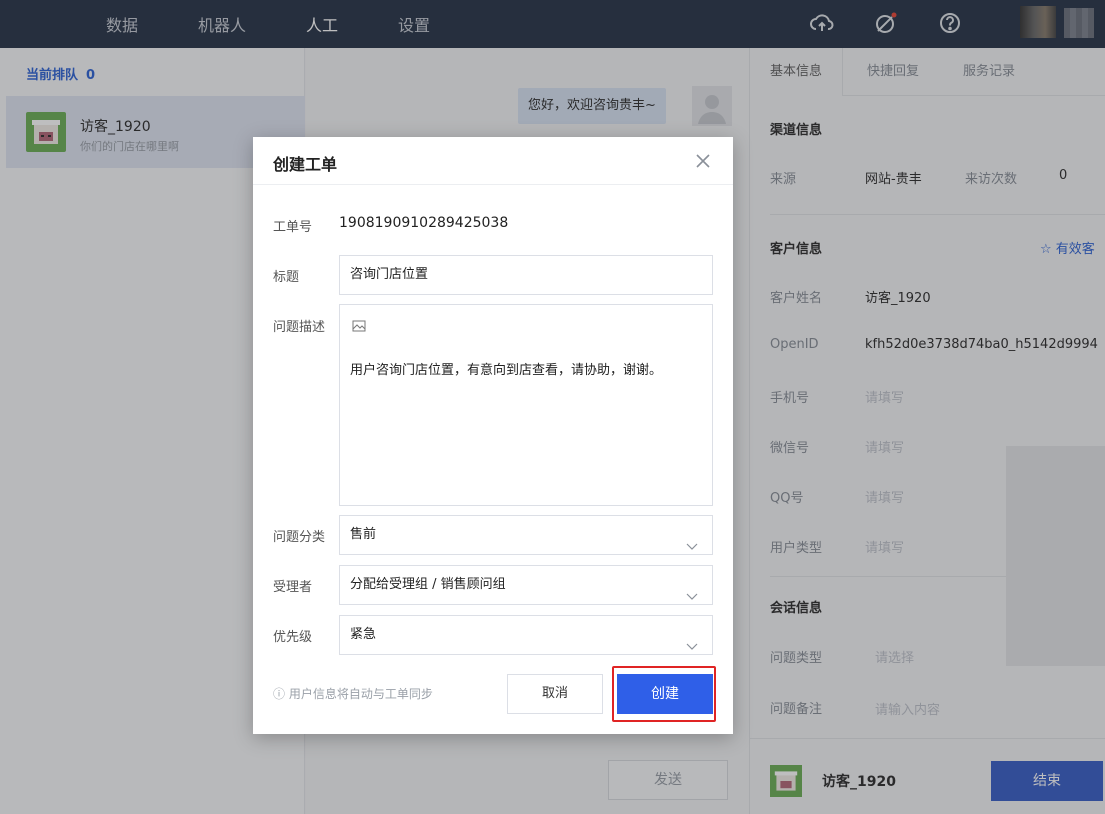 Image resolution: width=1105 pixels, height=814 pixels. Describe the element at coordinates (526, 585) in the screenshot. I see `assignee-select: 分配给受理组 / 销售顾问组` at that location.